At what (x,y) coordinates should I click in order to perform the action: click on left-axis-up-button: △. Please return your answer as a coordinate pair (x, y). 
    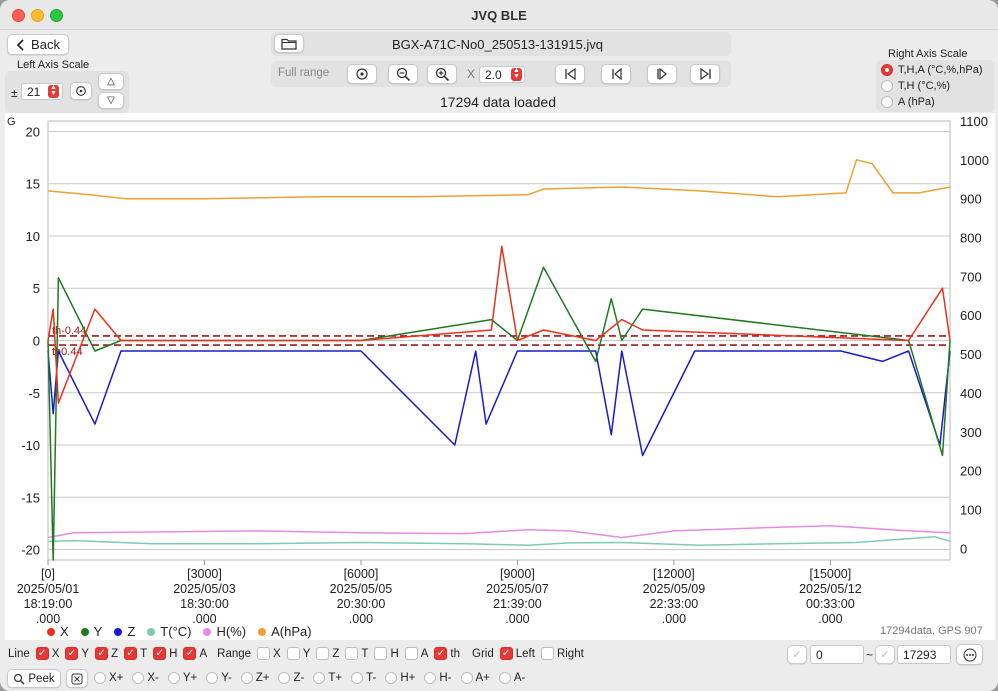
    Looking at the image, I should click on (111, 81).